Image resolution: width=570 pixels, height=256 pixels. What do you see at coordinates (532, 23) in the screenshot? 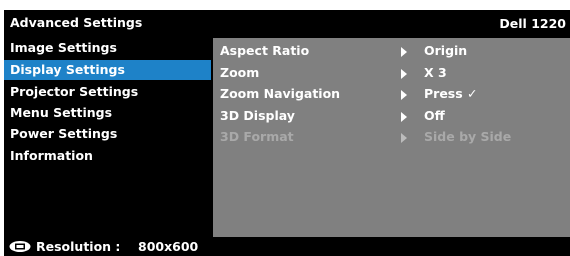
I see `model-name: Dell 1220` at bounding box center [532, 23].